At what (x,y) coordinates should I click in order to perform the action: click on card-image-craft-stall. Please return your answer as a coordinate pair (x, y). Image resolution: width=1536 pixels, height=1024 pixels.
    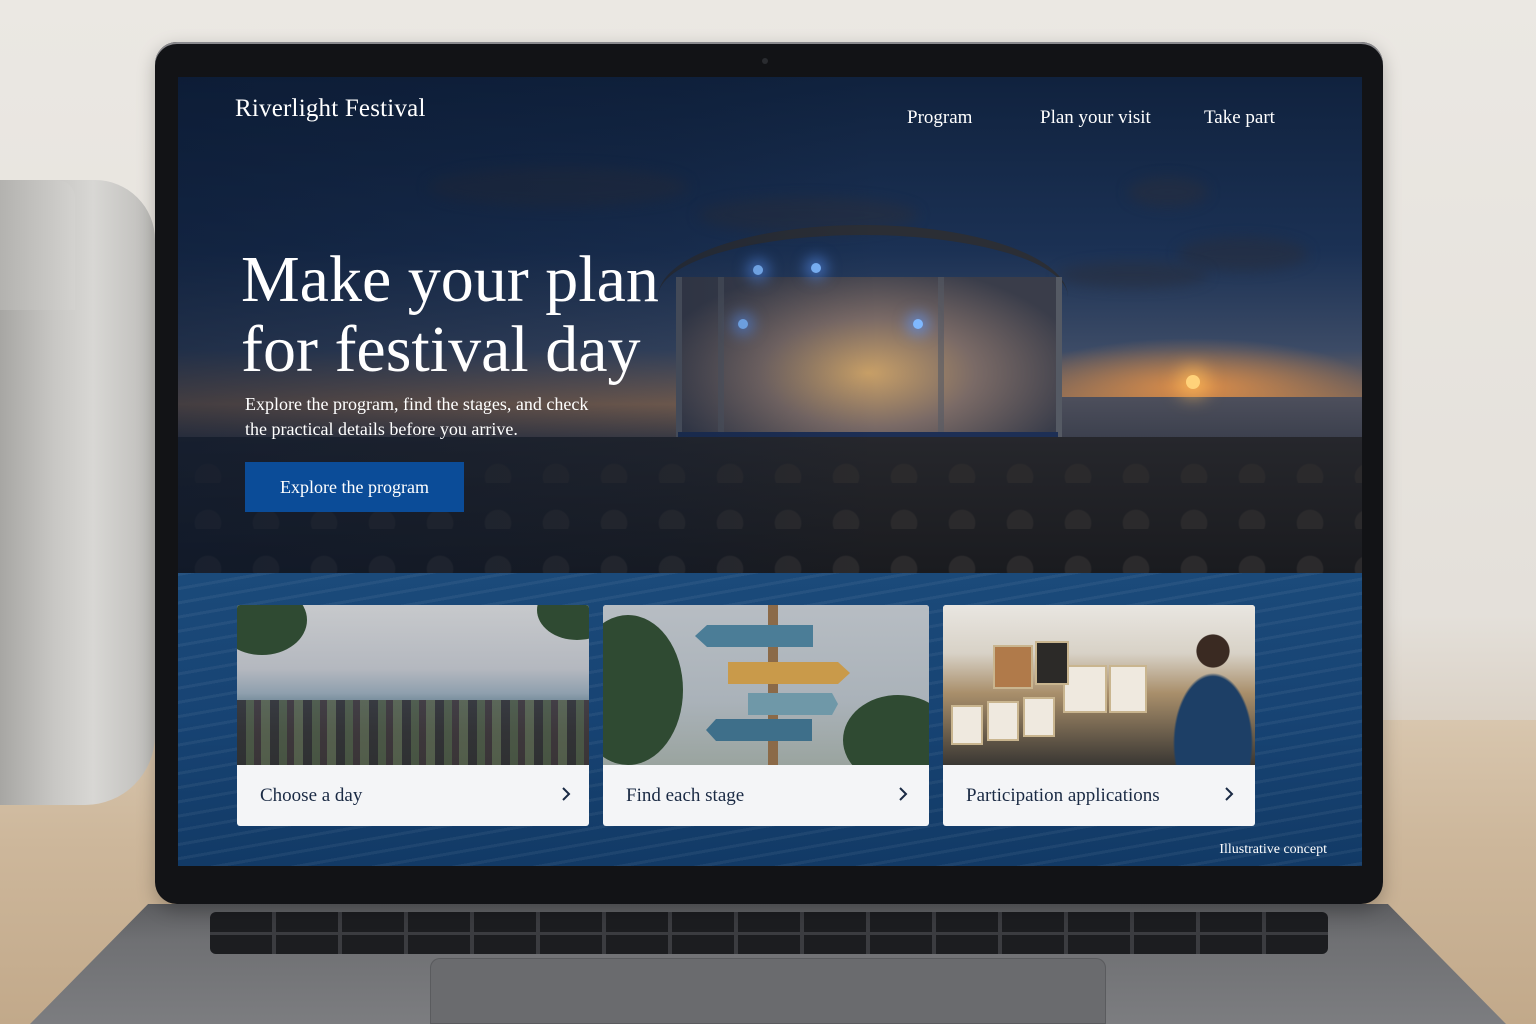
    Looking at the image, I should click on (1099, 685).